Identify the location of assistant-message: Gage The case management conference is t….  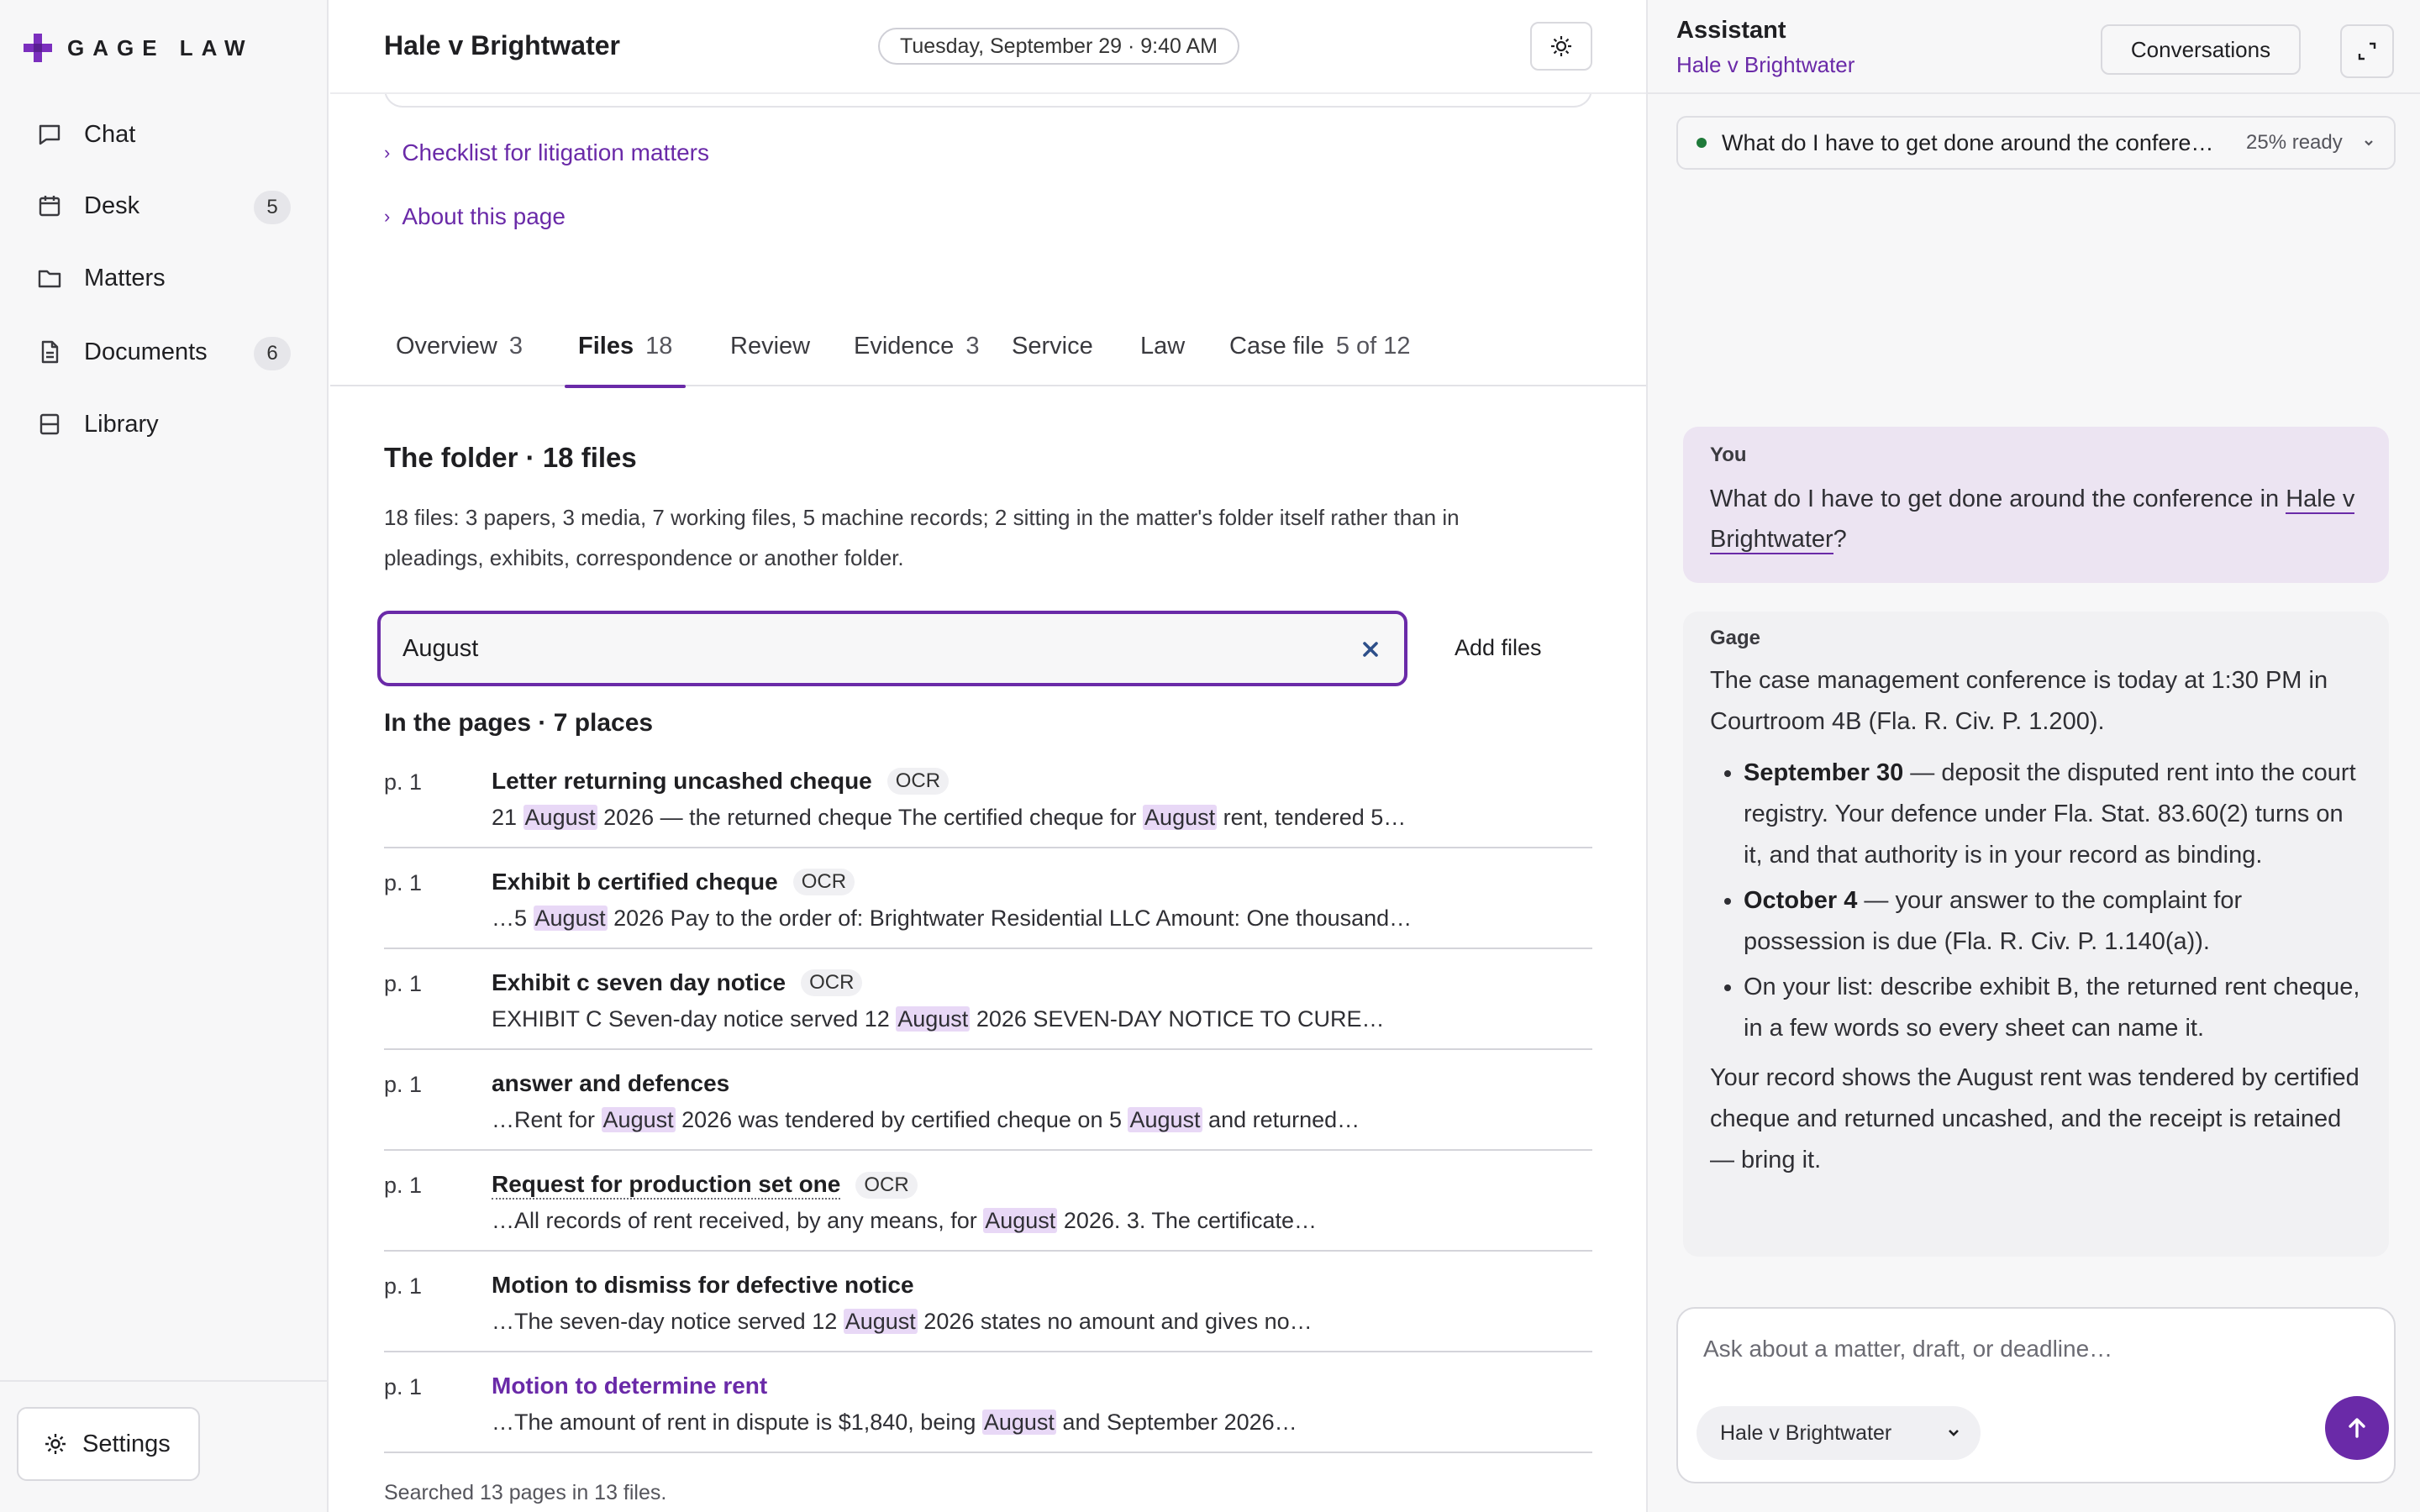
(2036, 934).